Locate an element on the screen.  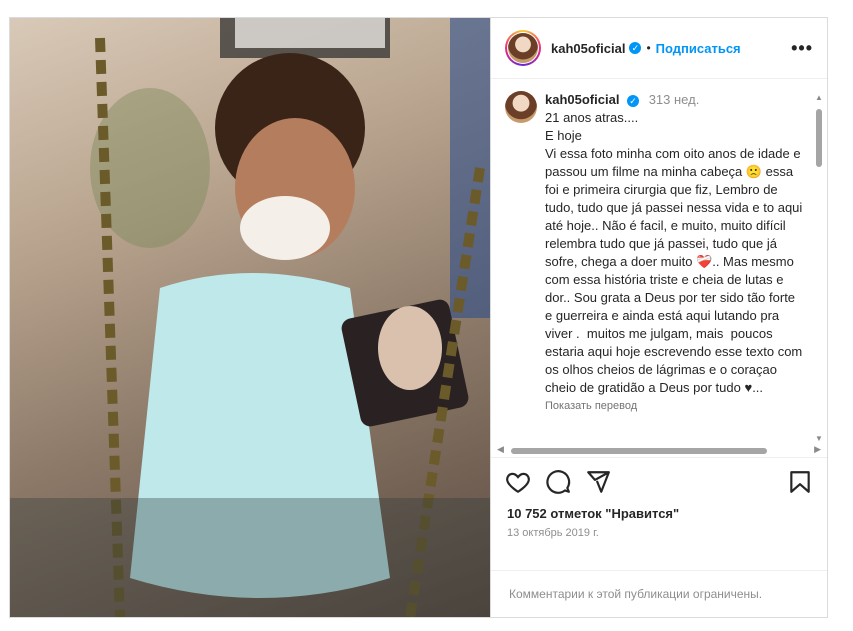
horizontal-scrollbar: ◀ ▶ is located at coordinates (659, 450).